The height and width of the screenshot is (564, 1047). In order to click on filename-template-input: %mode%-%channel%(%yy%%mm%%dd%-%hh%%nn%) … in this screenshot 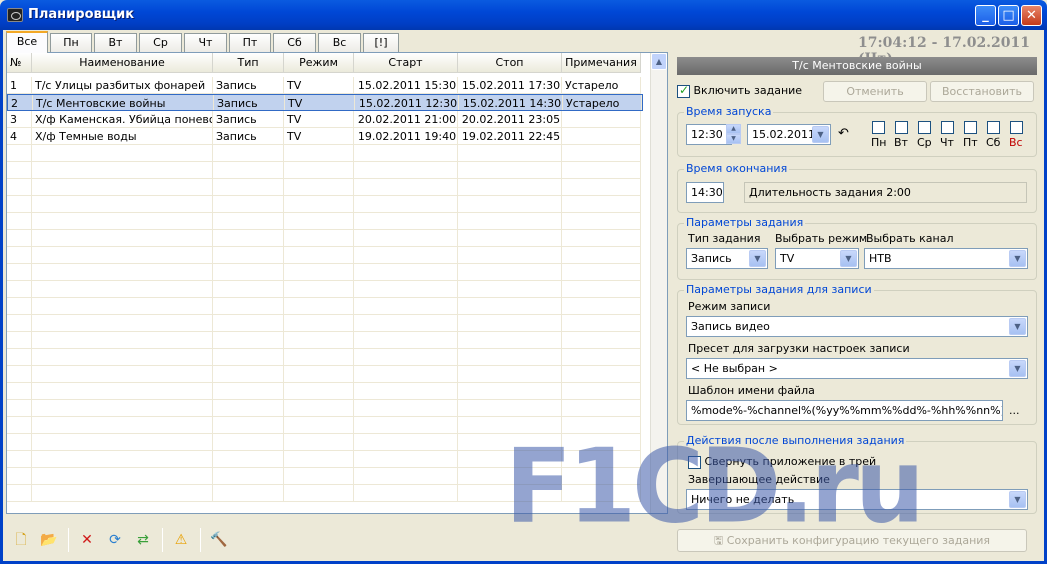, I will do `click(844, 410)`.